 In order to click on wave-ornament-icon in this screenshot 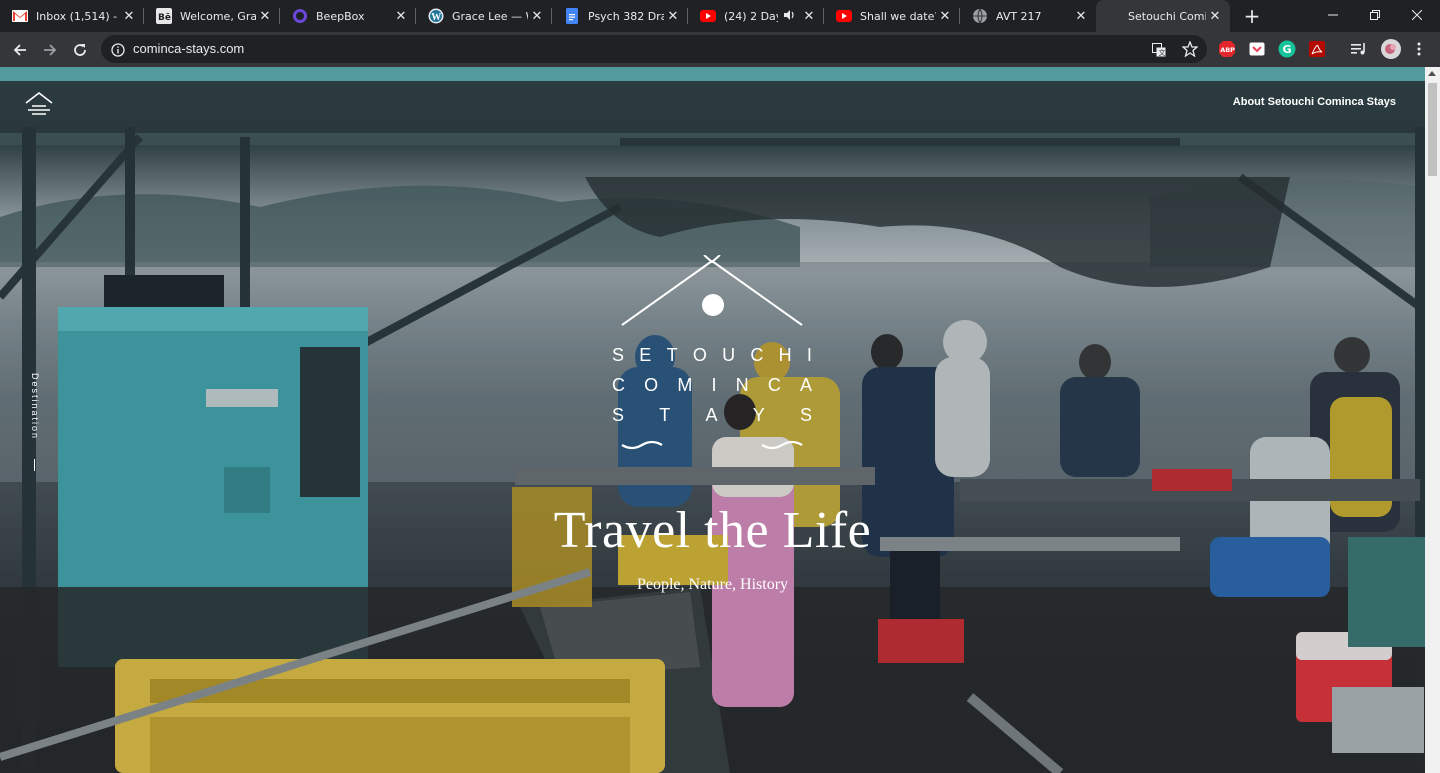, I will do `click(712, 445)`.